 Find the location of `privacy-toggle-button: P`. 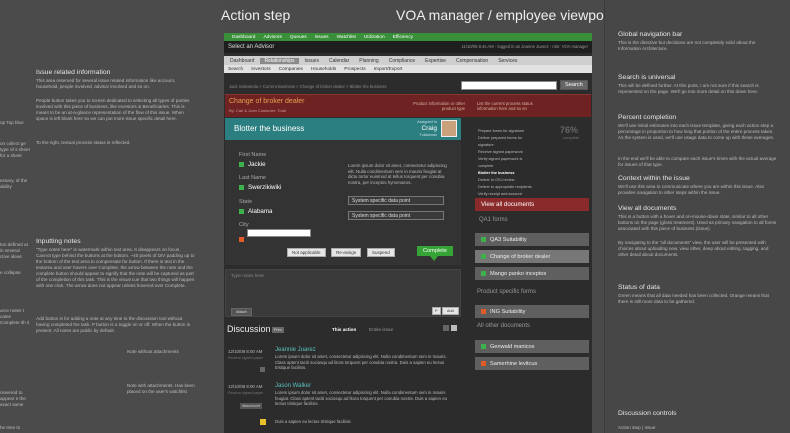

privacy-toggle-button: P is located at coordinates (436, 311).